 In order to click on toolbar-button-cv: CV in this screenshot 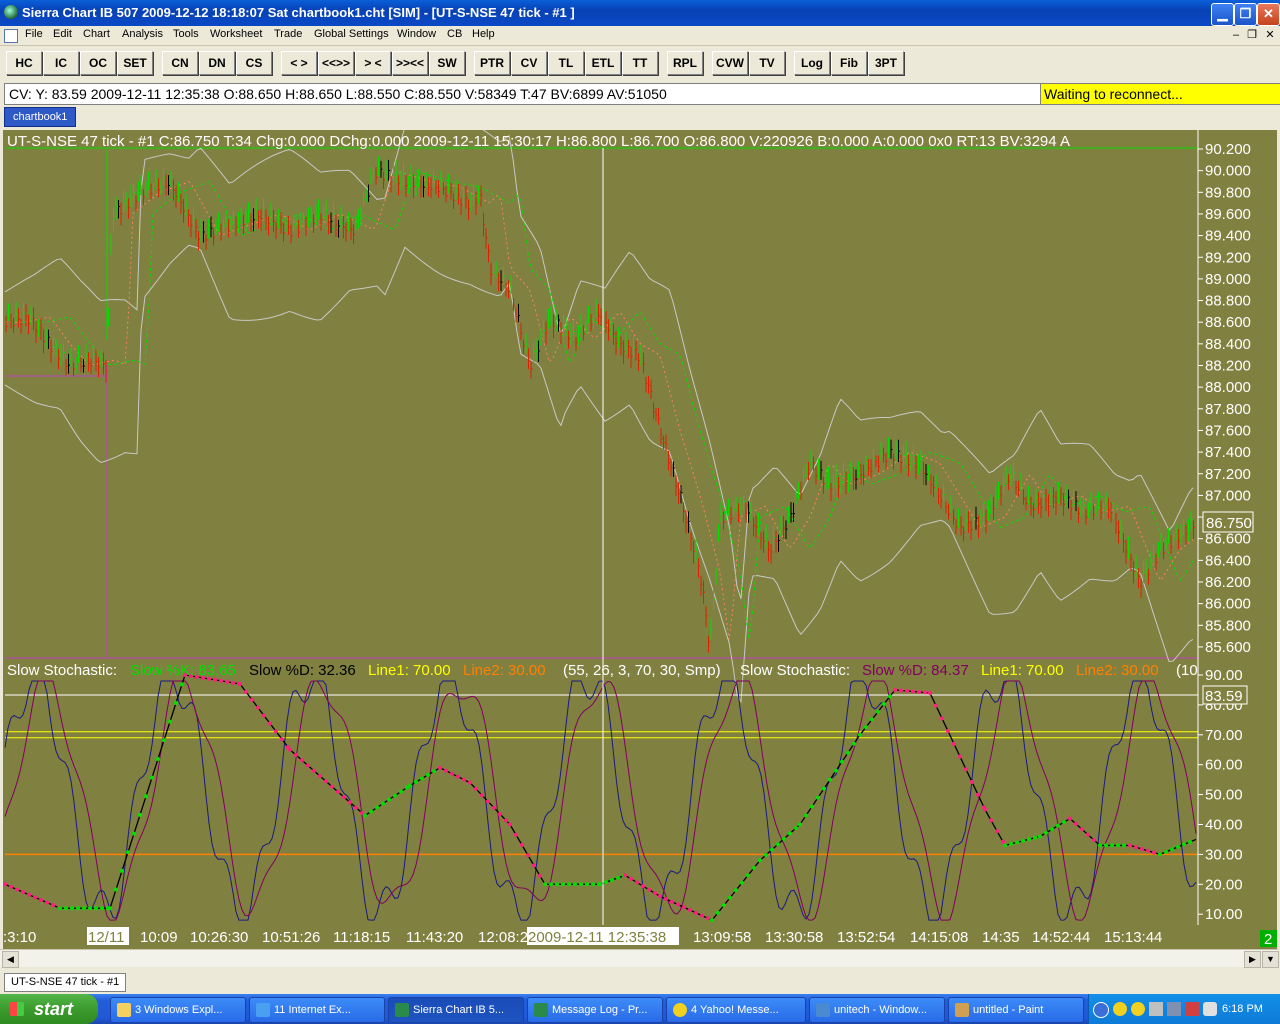, I will do `click(529, 63)`.